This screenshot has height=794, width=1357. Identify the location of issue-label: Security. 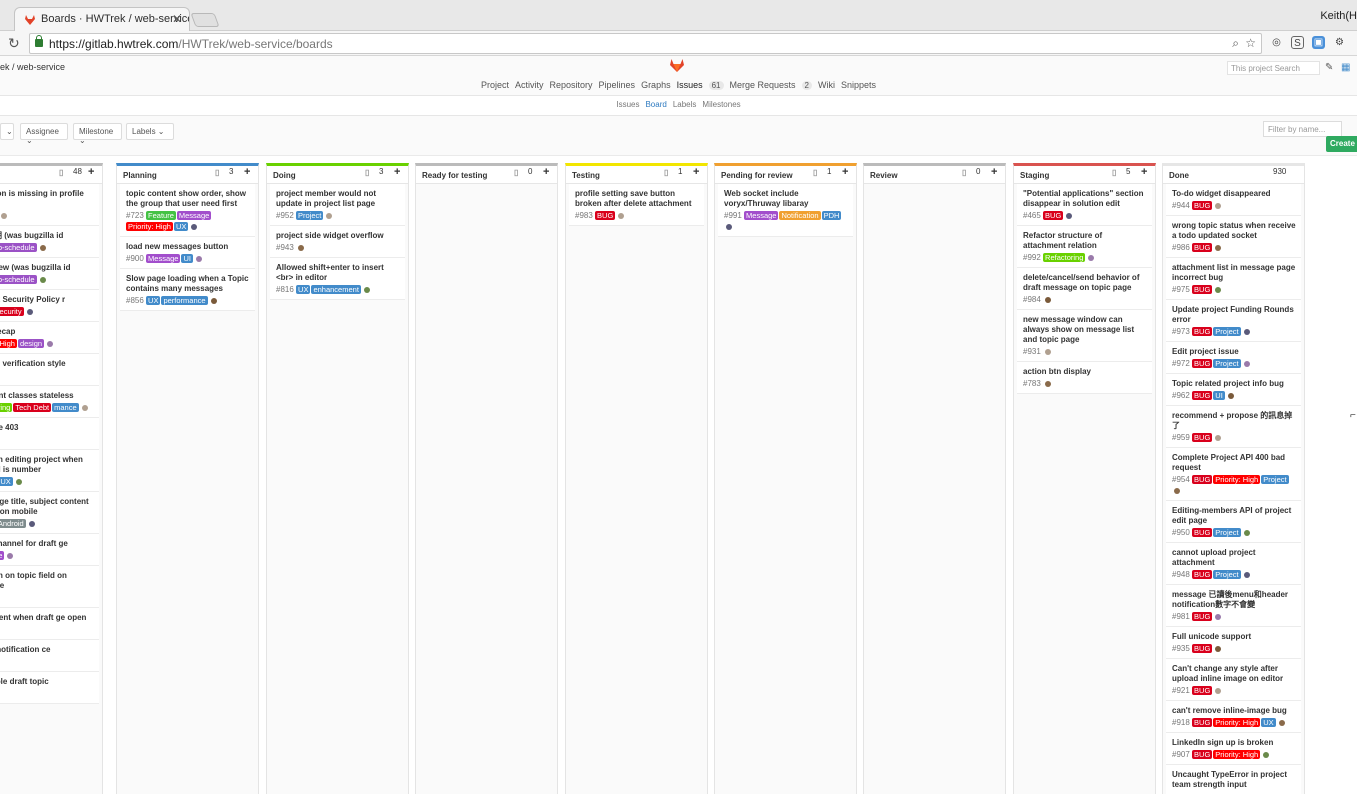
(12, 311).